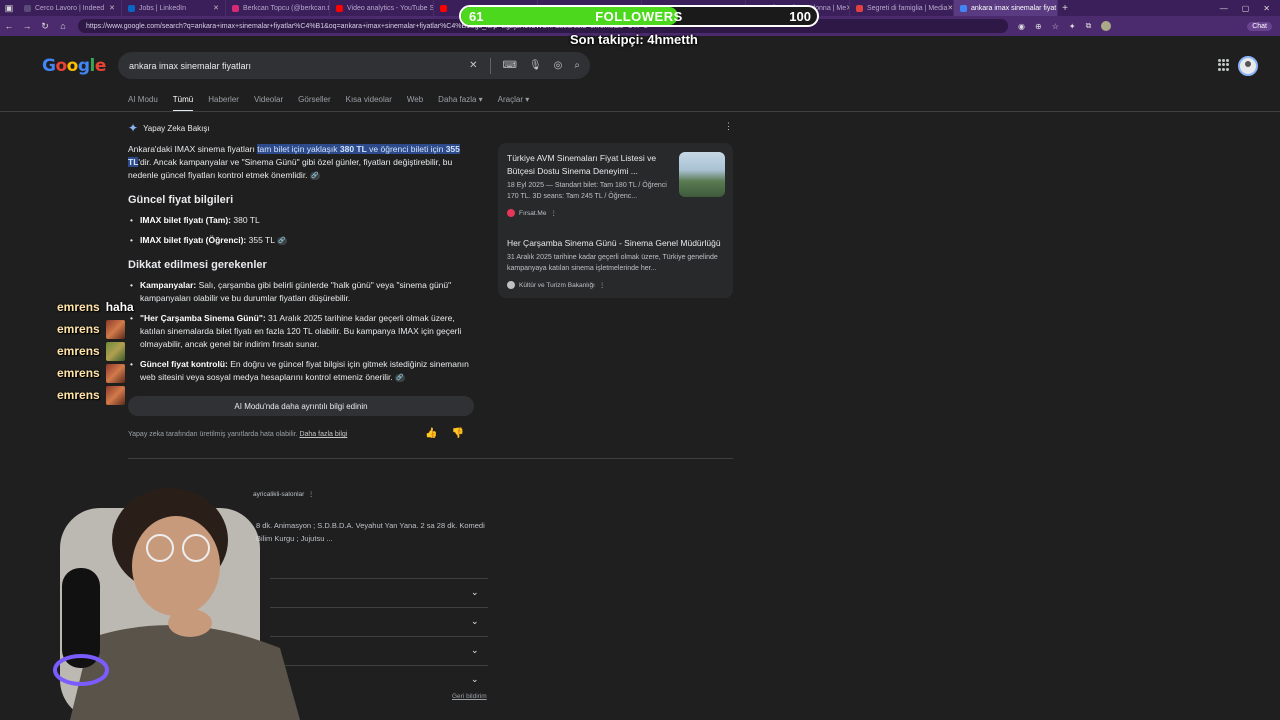  Describe the element at coordinates (415, 103) in the screenshot. I see `search-tab: Web` at that location.